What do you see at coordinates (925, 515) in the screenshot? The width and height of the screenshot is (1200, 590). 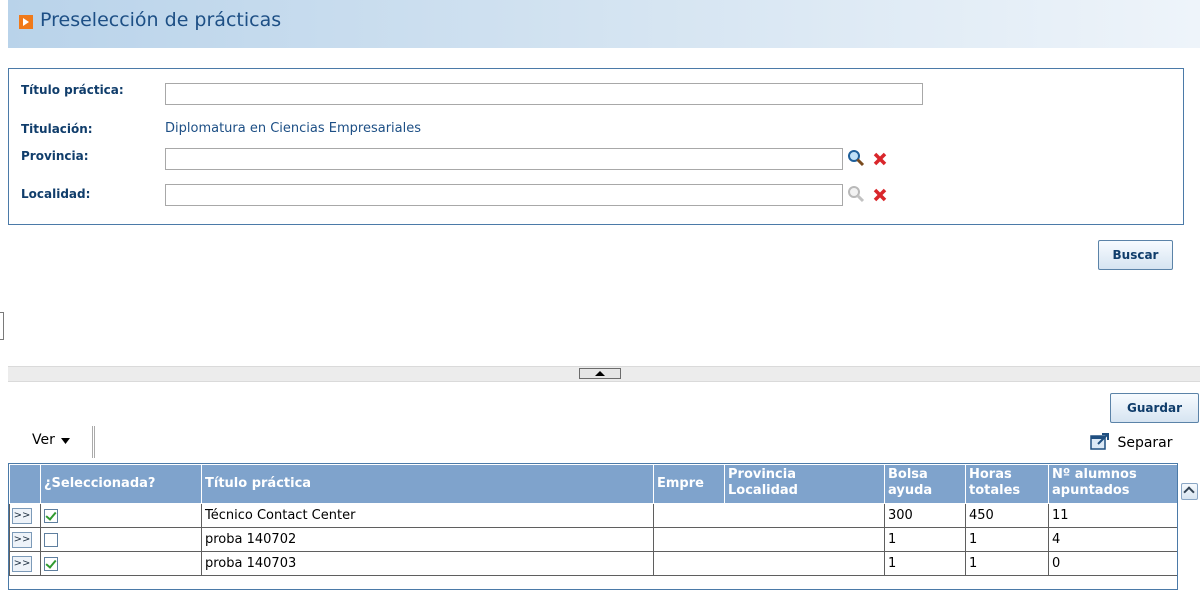 I see `bolsa-cell: 300` at bounding box center [925, 515].